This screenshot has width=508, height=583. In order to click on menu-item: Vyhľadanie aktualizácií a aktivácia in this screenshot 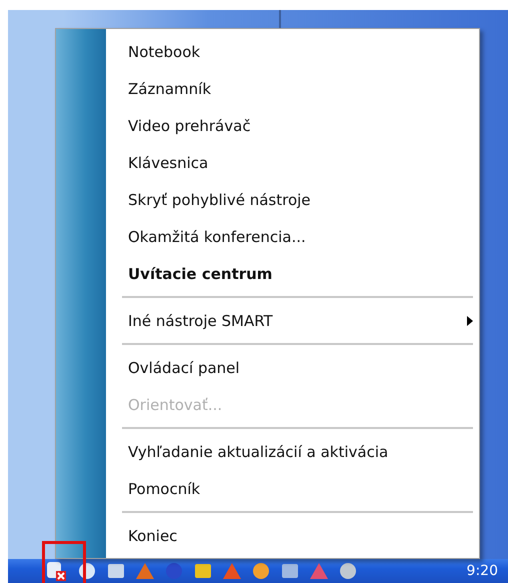, I will do `click(297, 451)`.